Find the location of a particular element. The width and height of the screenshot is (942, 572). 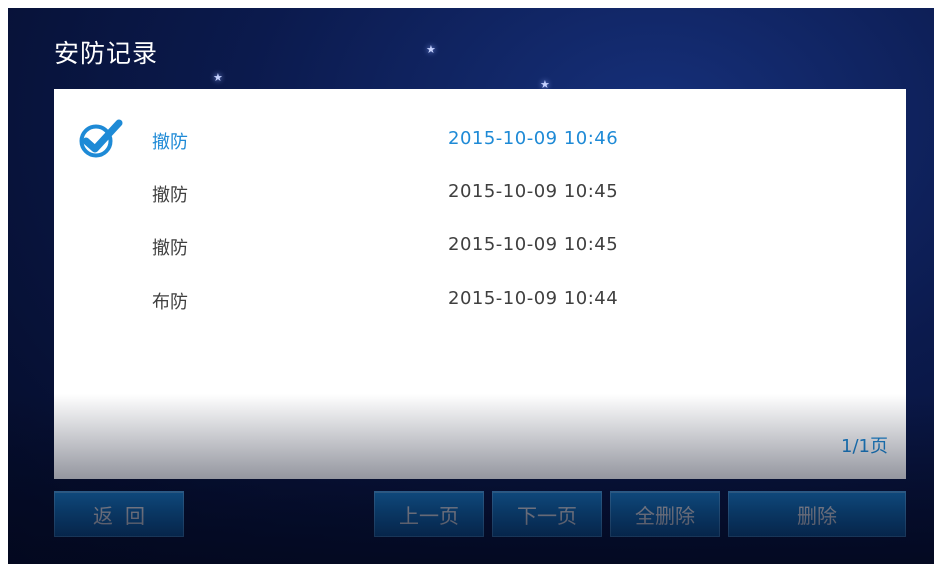

record-row: 布防 2015-10-09 10:44 is located at coordinates (480, 299).